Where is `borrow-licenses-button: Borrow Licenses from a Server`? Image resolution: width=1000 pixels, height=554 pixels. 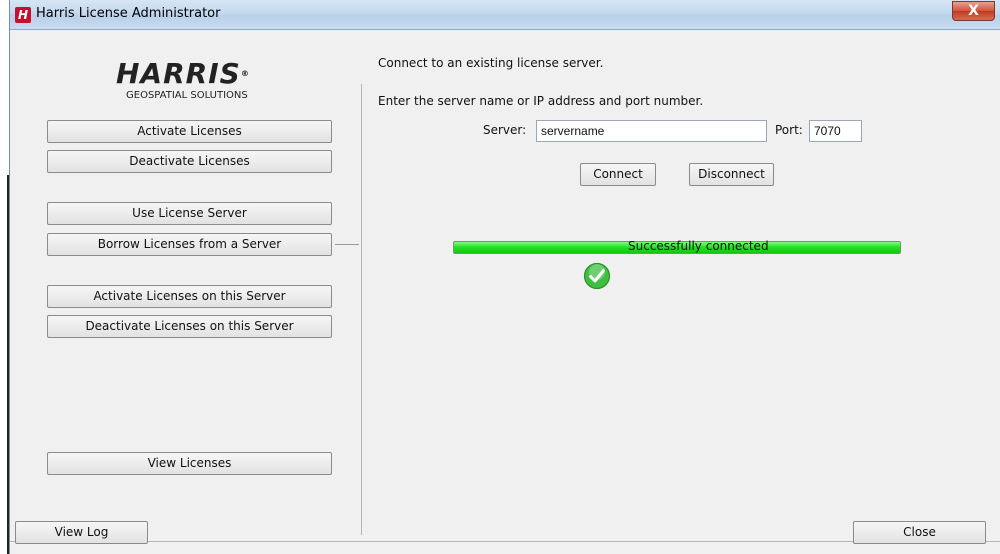
borrow-licenses-button: Borrow Licenses from a Server is located at coordinates (189, 244).